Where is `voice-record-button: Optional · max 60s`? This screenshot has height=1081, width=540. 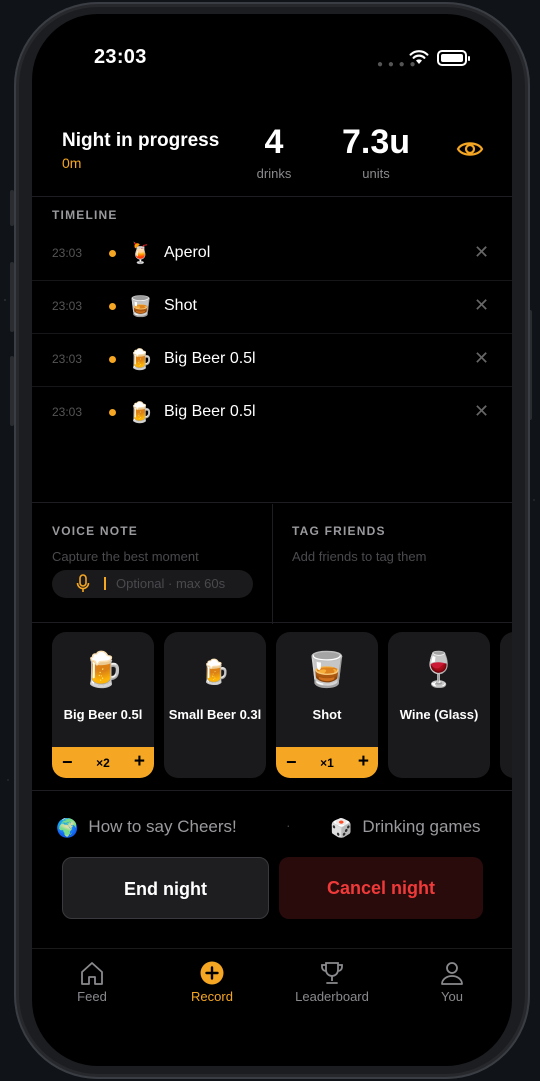
voice-record-button: Optional · max 60s is located at coordinates (152, 584).